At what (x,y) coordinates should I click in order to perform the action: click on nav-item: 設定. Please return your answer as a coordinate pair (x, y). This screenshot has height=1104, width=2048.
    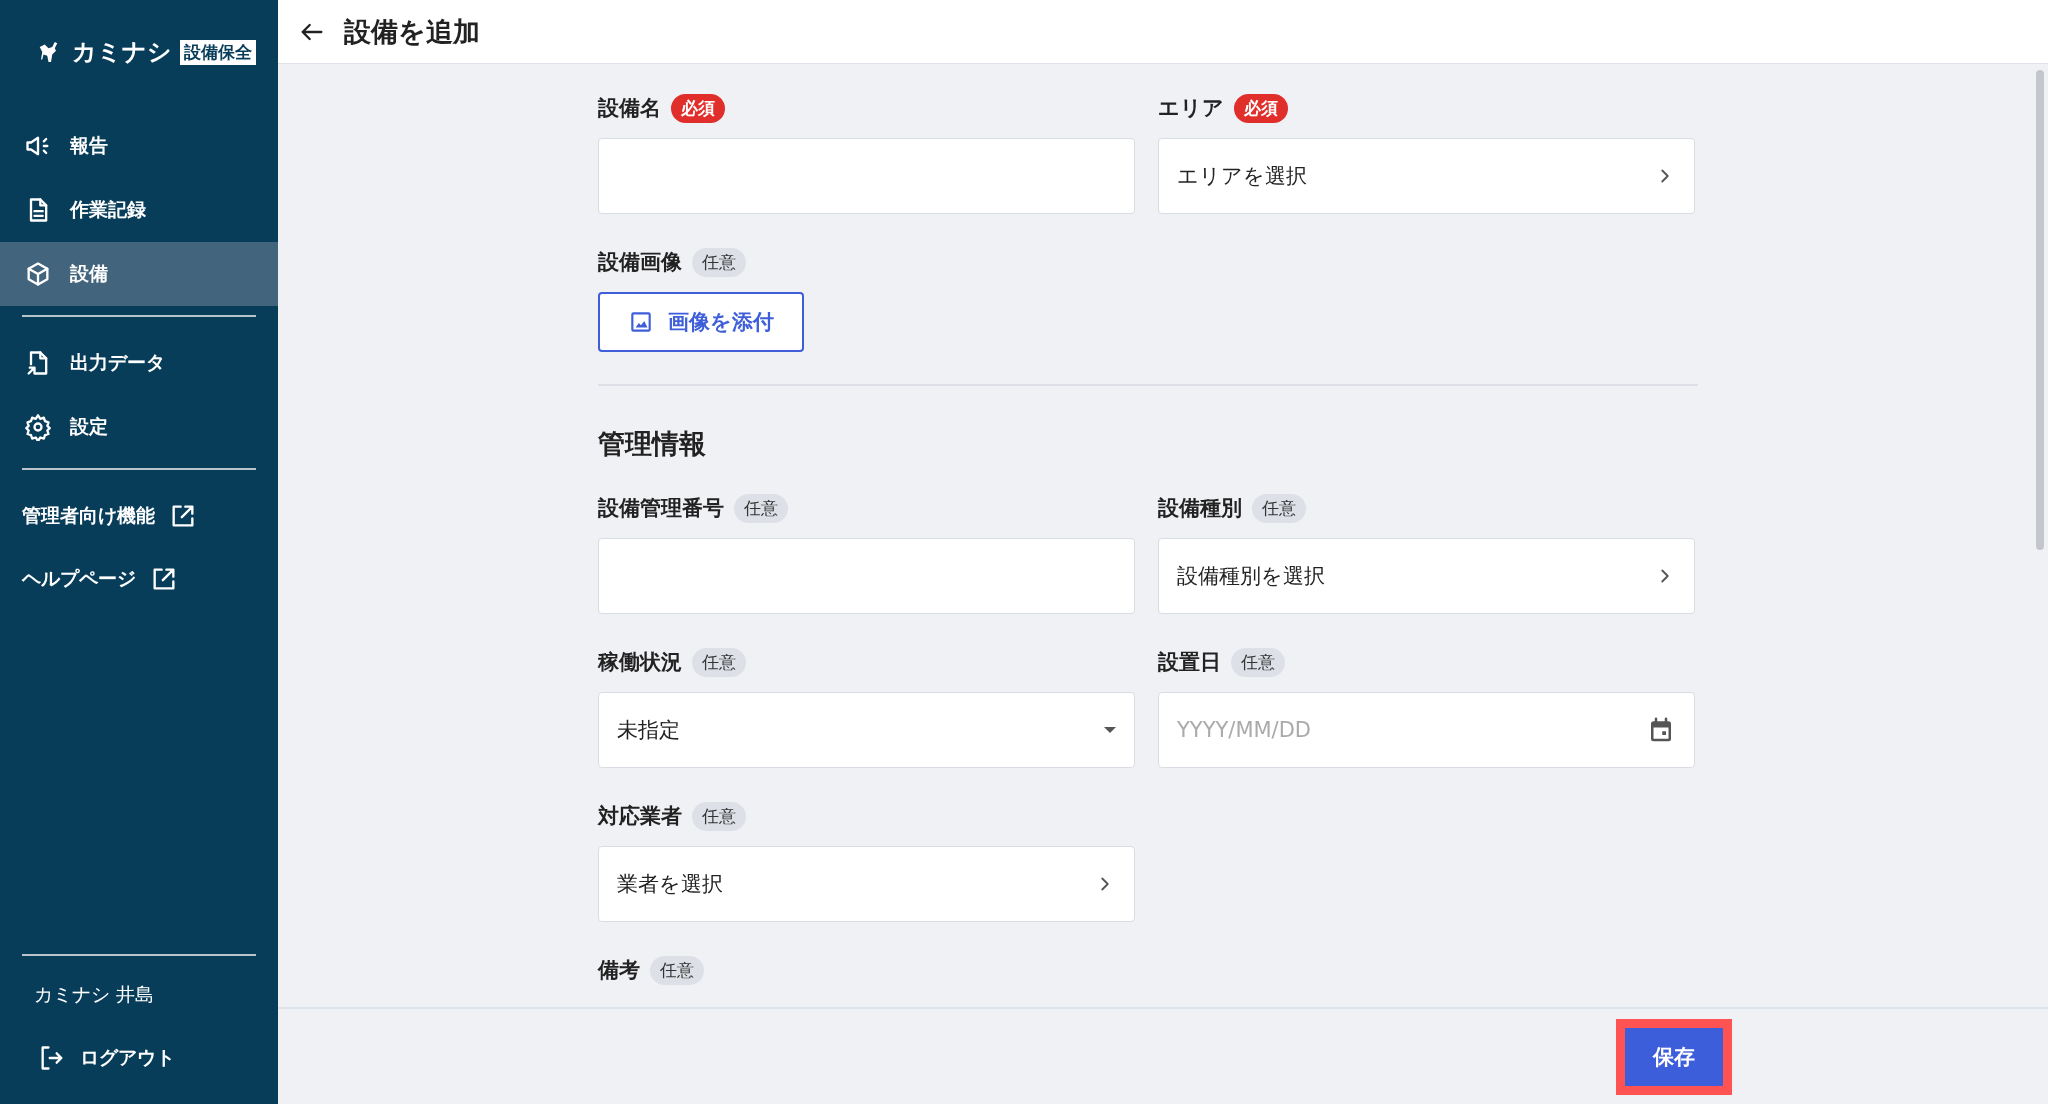
    Looking at the image, I should click on (139, 427).